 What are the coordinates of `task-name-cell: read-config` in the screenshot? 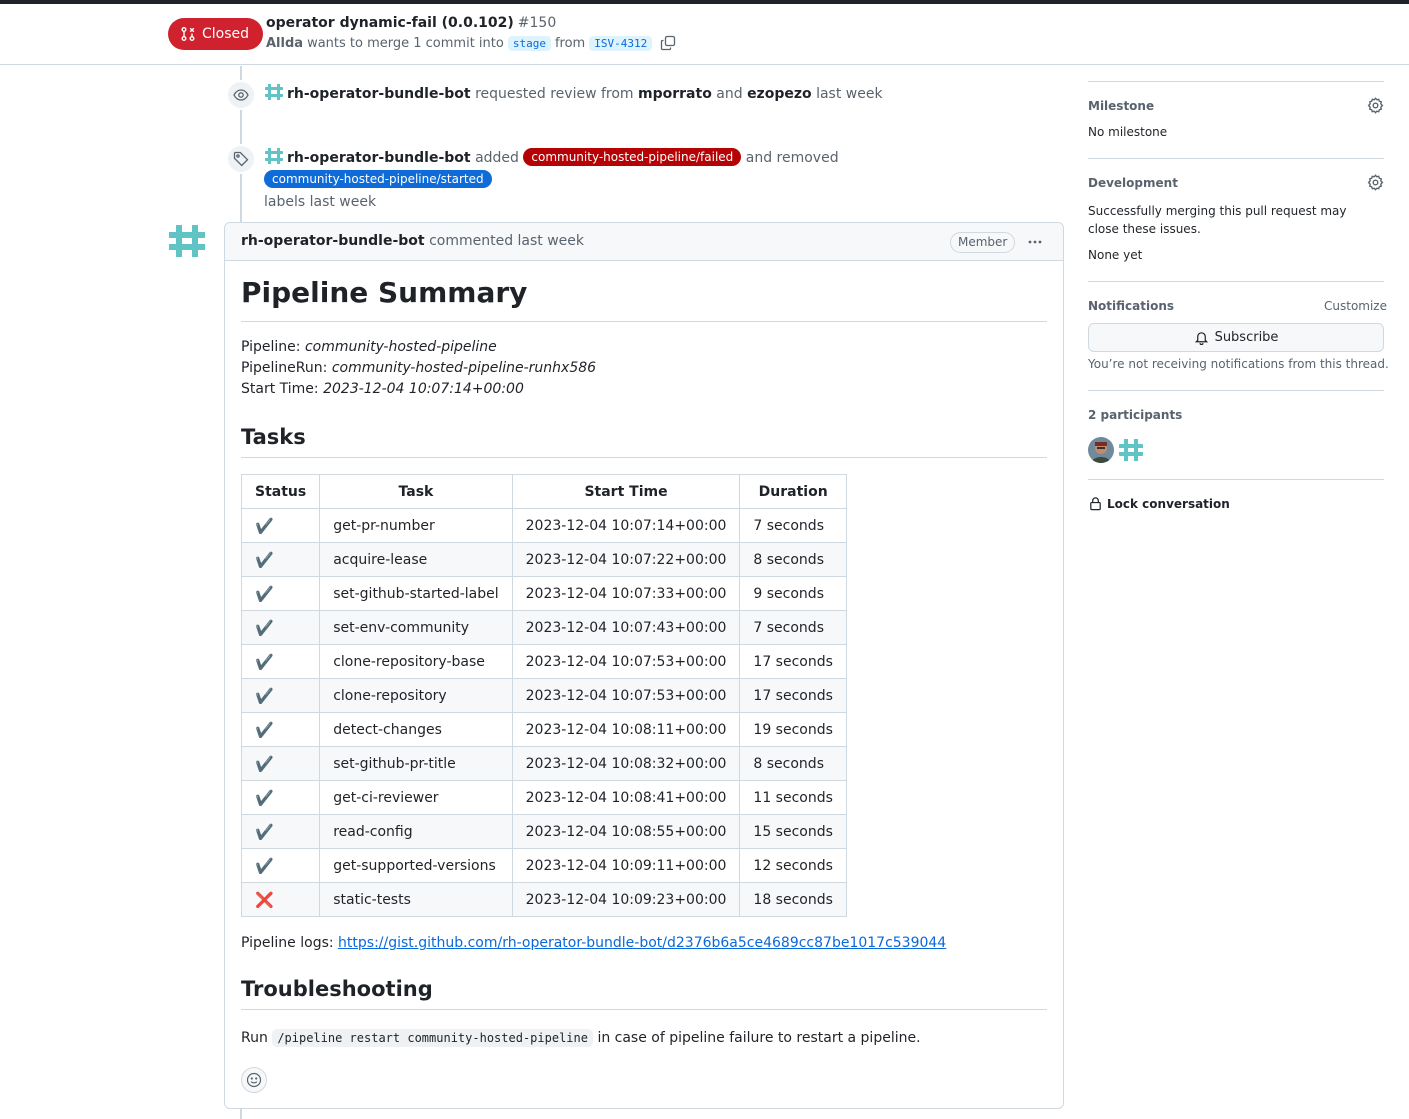 It's located at (416, 831).